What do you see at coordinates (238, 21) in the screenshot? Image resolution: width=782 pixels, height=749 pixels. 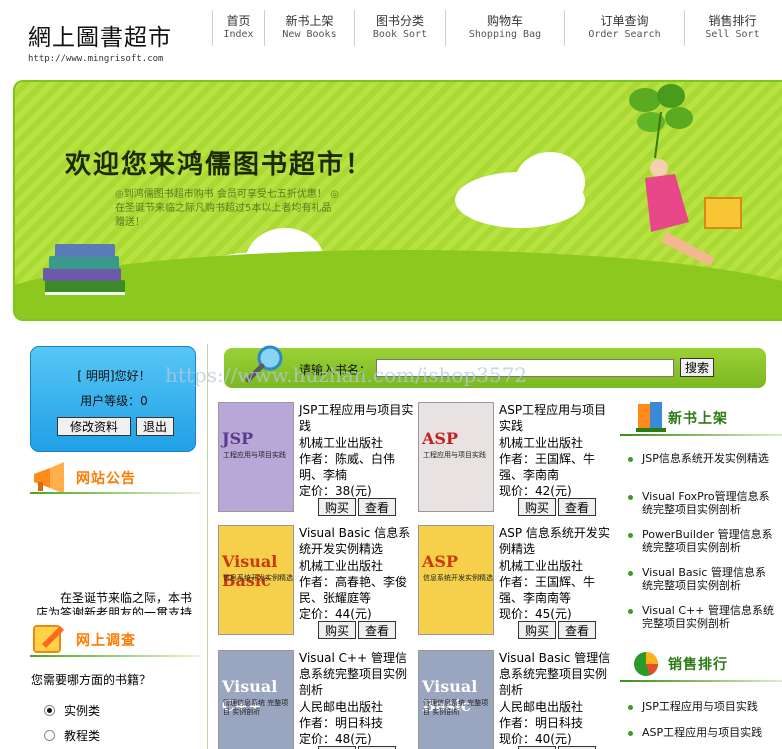 I see `nav-label: 首页` at bounding box center [238, 21].